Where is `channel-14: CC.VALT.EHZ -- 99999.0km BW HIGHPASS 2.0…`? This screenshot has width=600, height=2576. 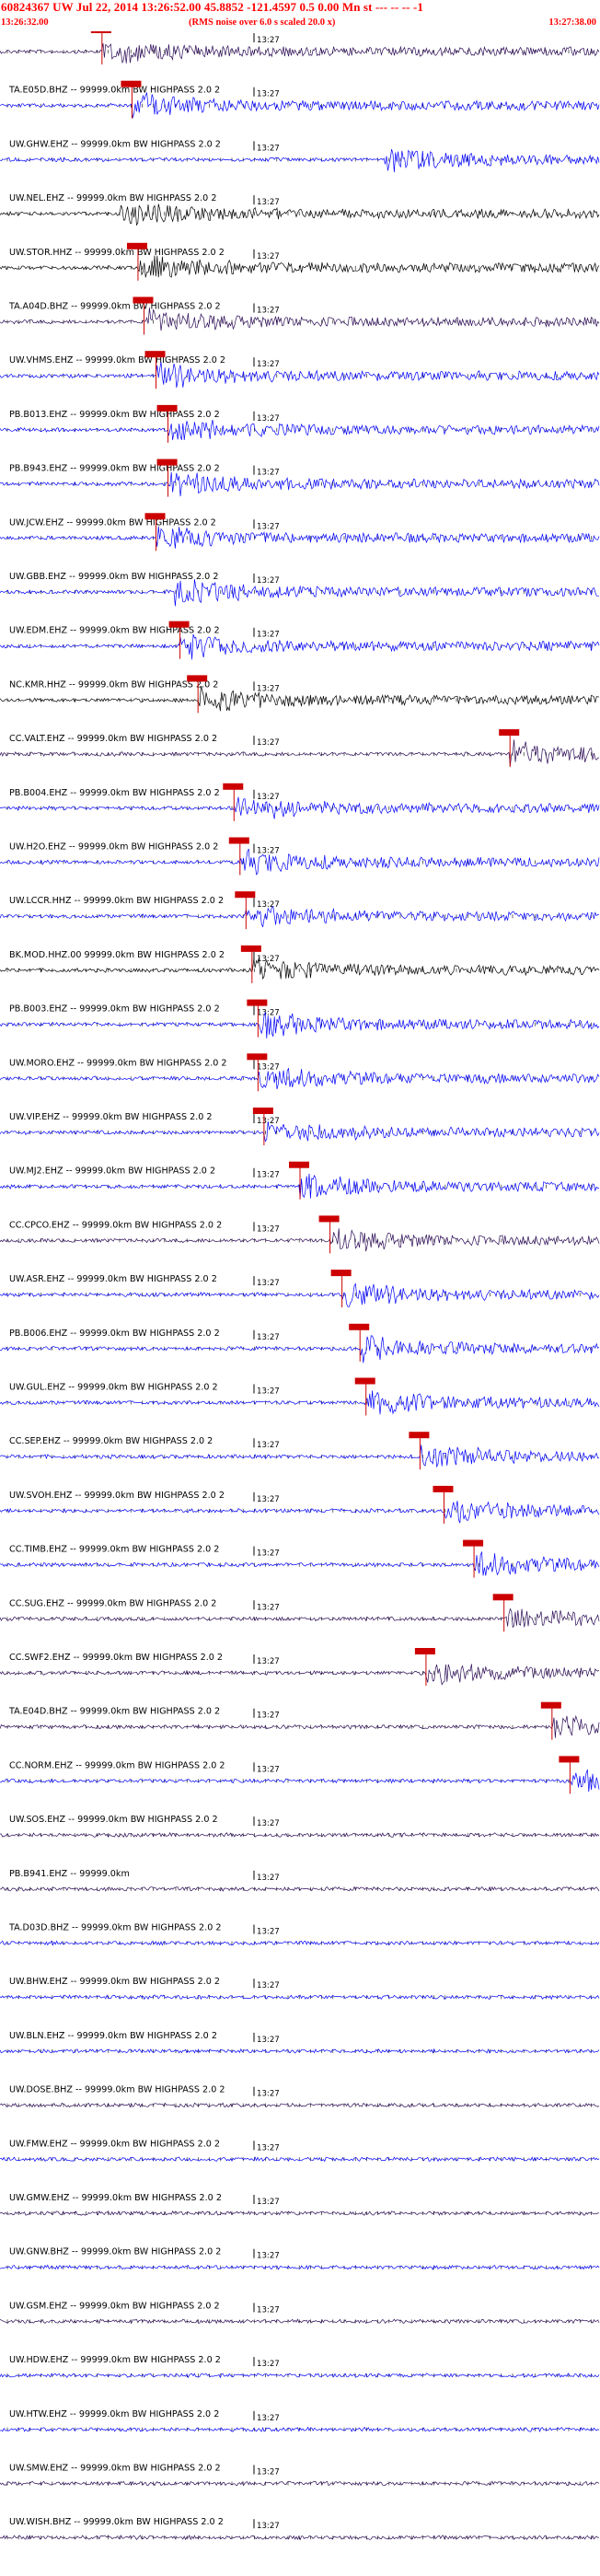 channel-14: CC.VALT.EHZ -- 99999.0km BW HIGHPASS 2.0… is located at coordinates (300, 748).